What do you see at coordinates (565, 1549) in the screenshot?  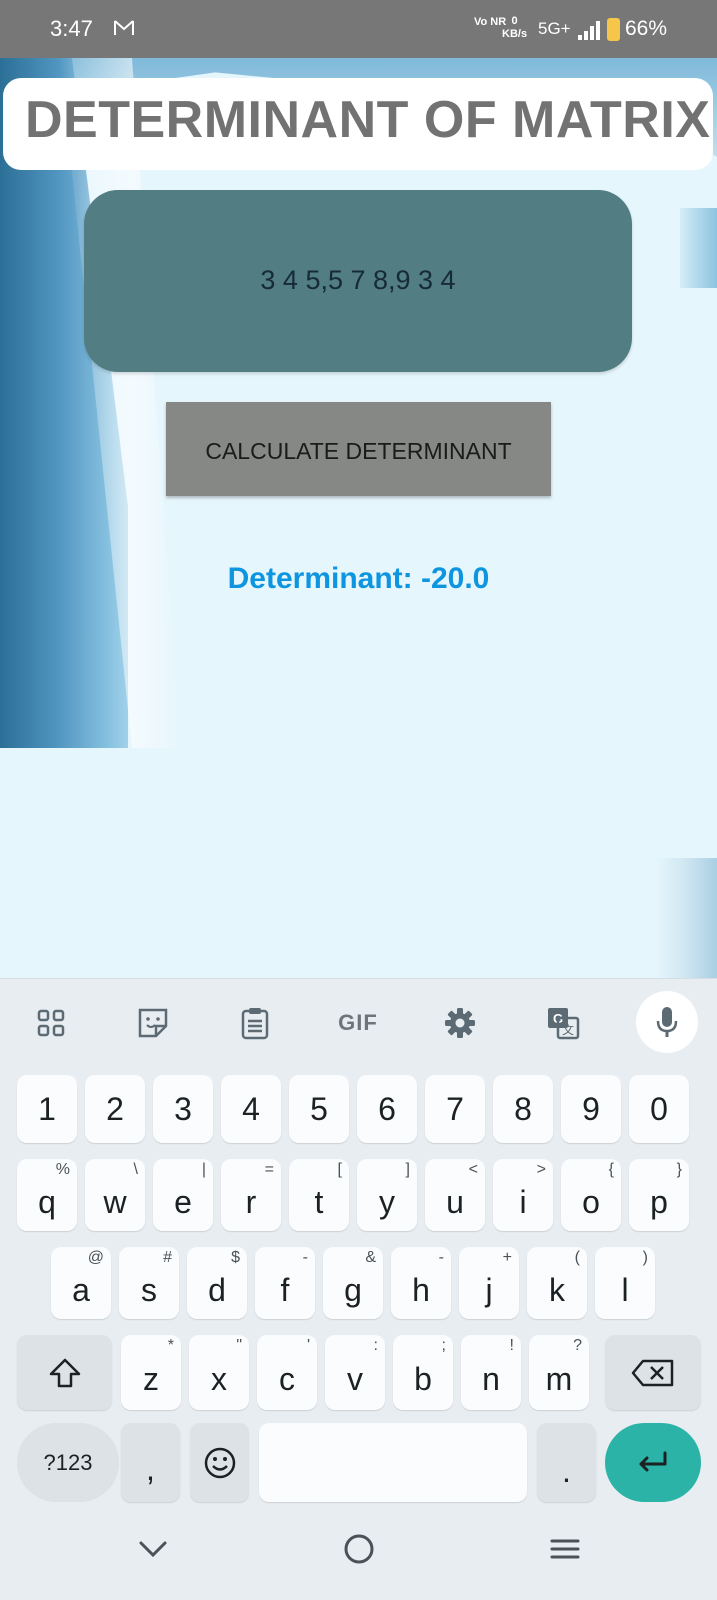 I see `recents-menu-icon` at bounding box center [565, 1549].